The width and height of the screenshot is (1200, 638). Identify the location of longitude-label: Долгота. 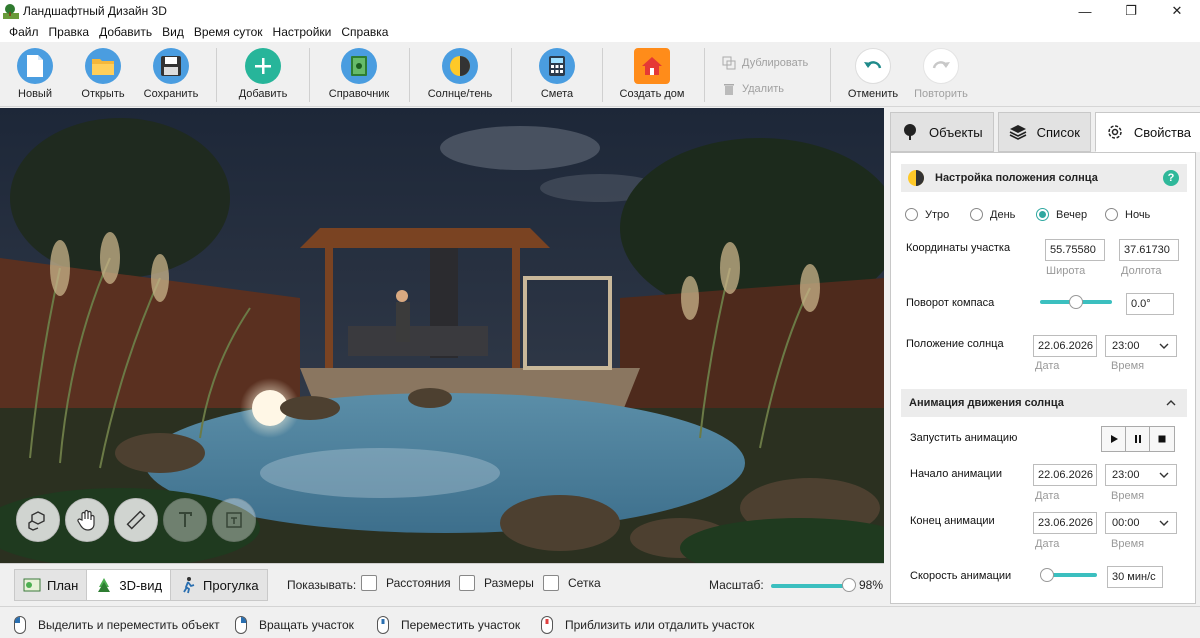
(1141, 271).